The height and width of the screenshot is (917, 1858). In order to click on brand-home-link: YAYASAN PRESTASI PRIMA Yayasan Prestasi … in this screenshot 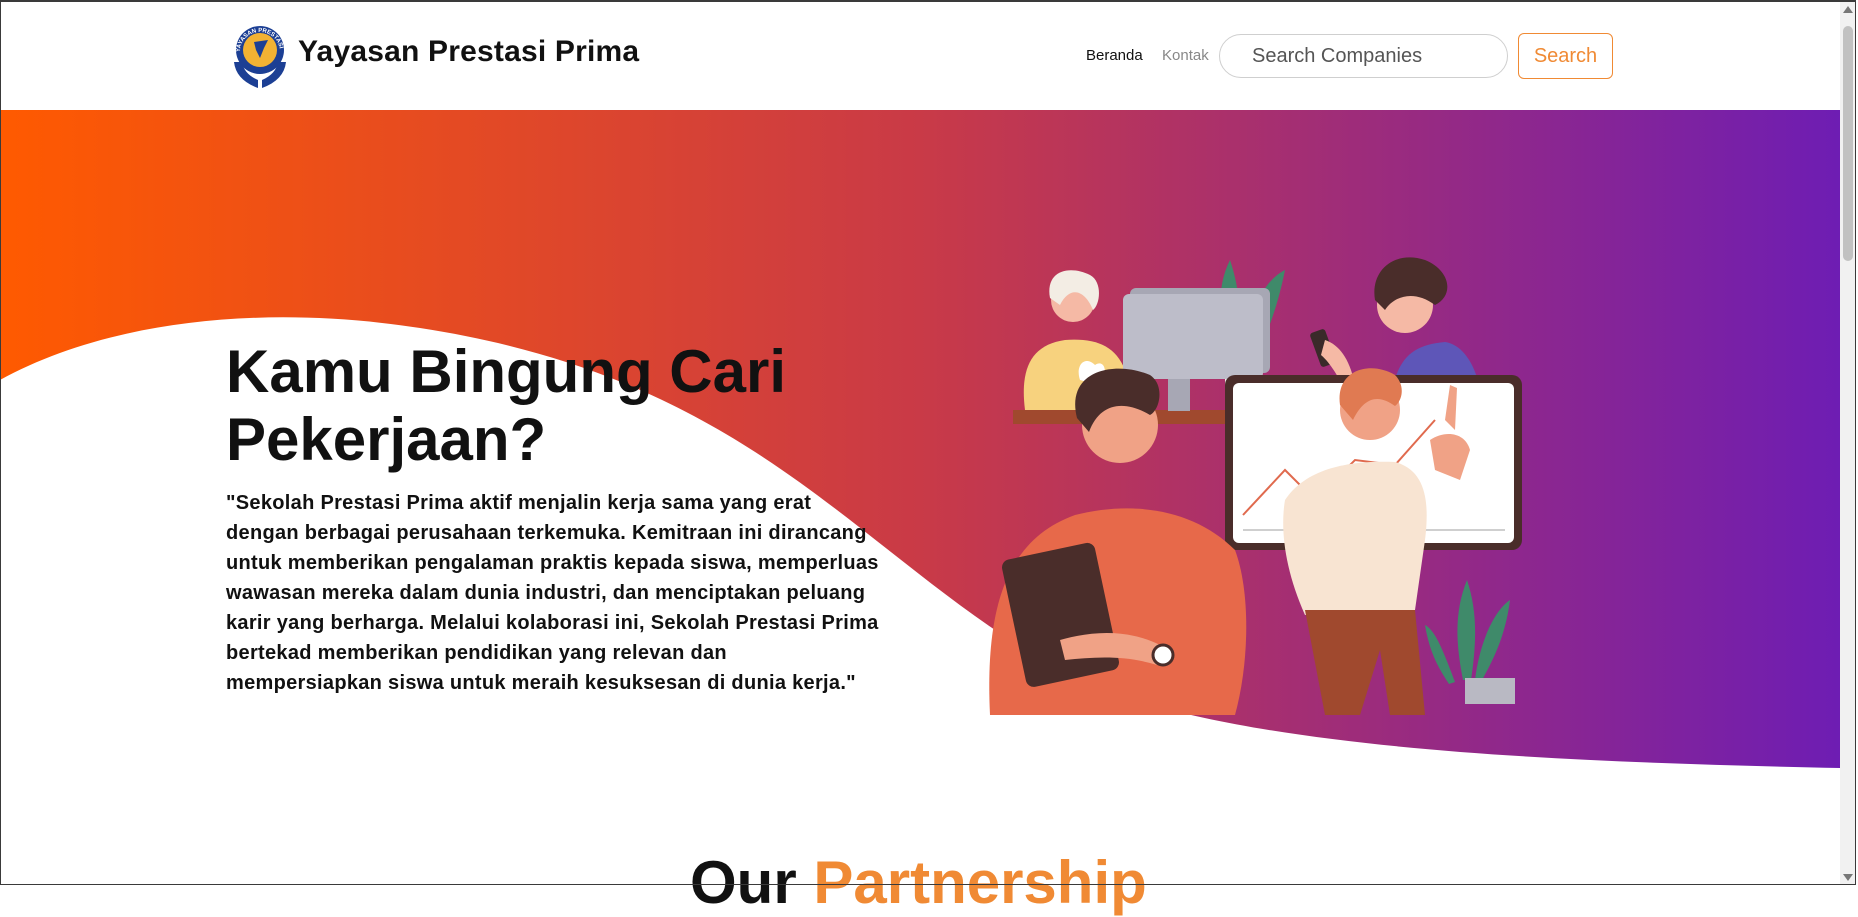, I will do `click(434, 57)`.